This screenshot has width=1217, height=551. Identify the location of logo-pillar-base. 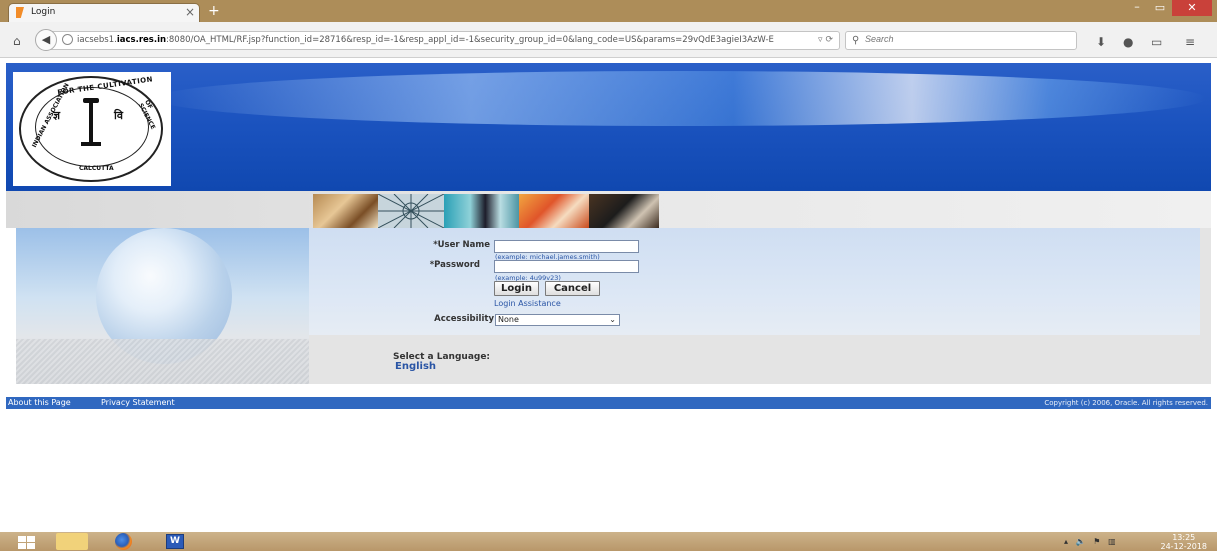
(91, 144).